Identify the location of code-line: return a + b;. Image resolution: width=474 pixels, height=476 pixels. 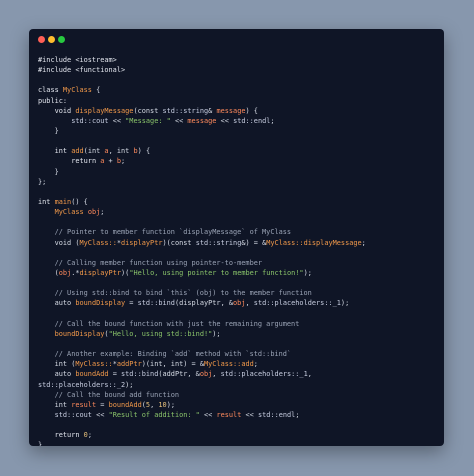
(241, 161).